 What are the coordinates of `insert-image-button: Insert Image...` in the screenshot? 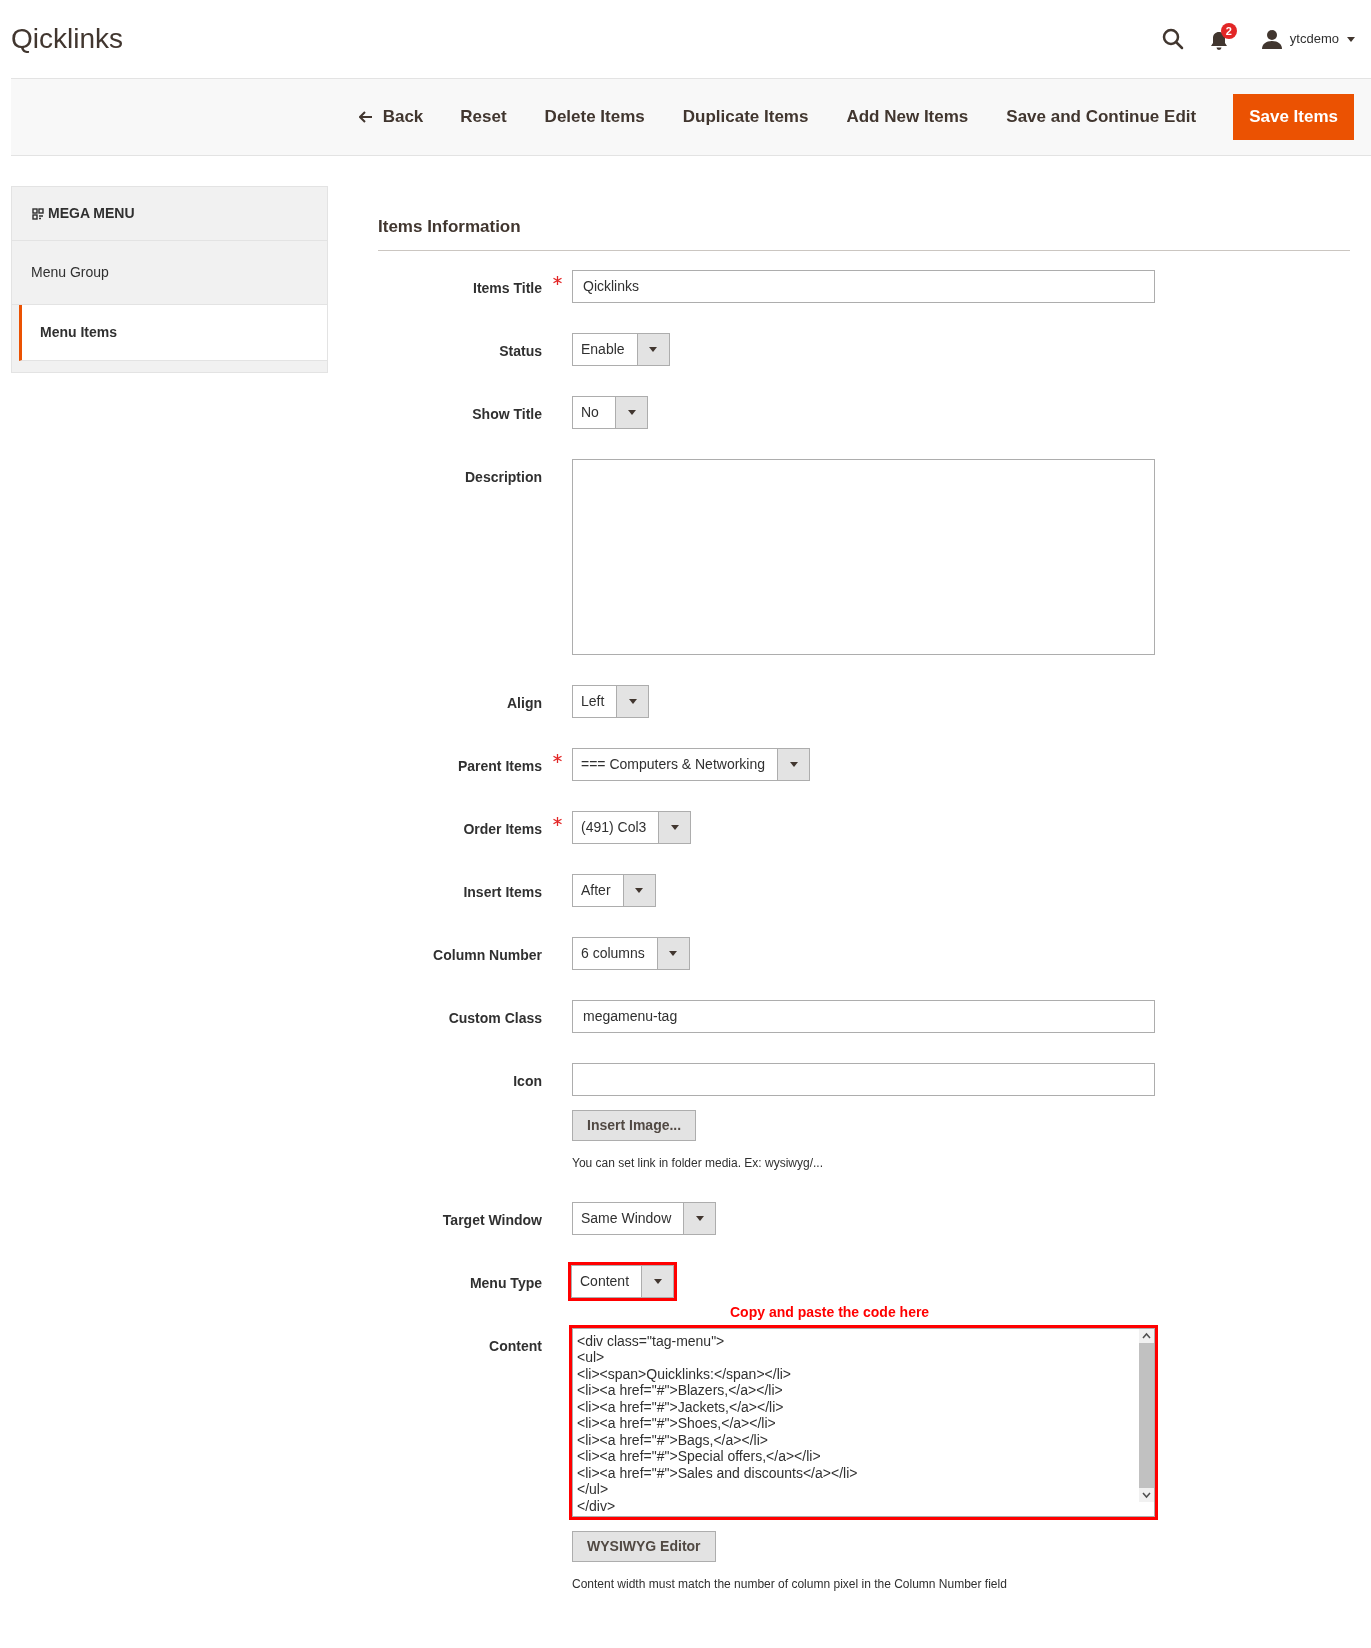 It's located at (634, 1125).